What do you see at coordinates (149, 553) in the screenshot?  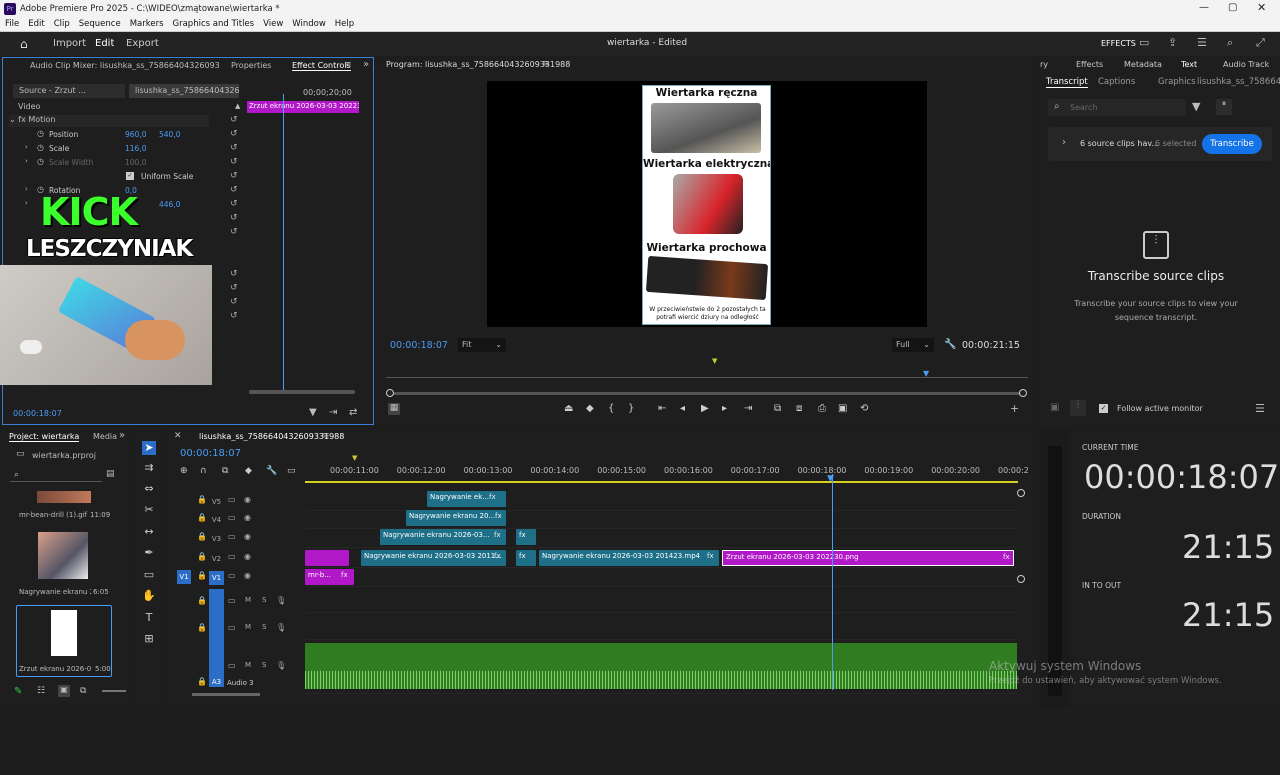 I see `pen-tool-icon: ✒` at bounding box center [149, 553].